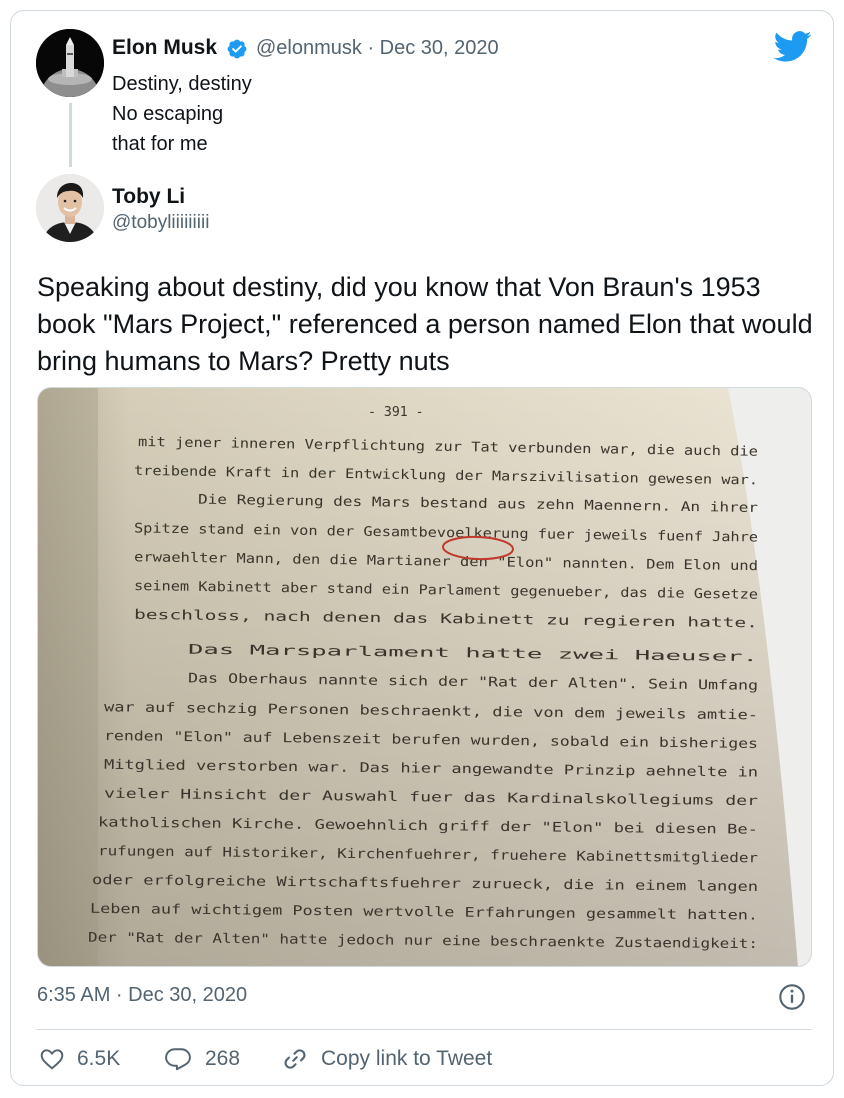  I want to click on quoted-author-name: Elon Musk, so click(164, 48).